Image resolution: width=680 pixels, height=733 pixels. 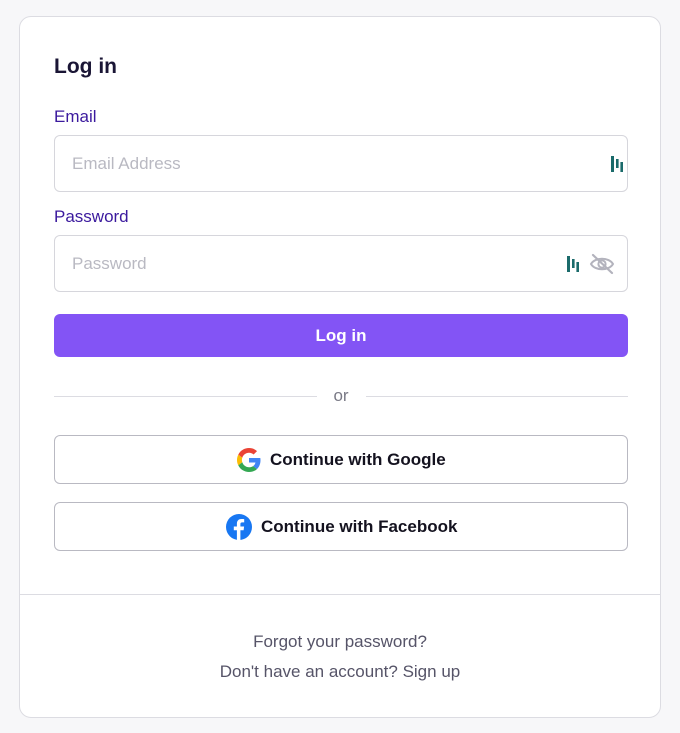 I want to click on email-label: Email, so click(x=75, y=116).